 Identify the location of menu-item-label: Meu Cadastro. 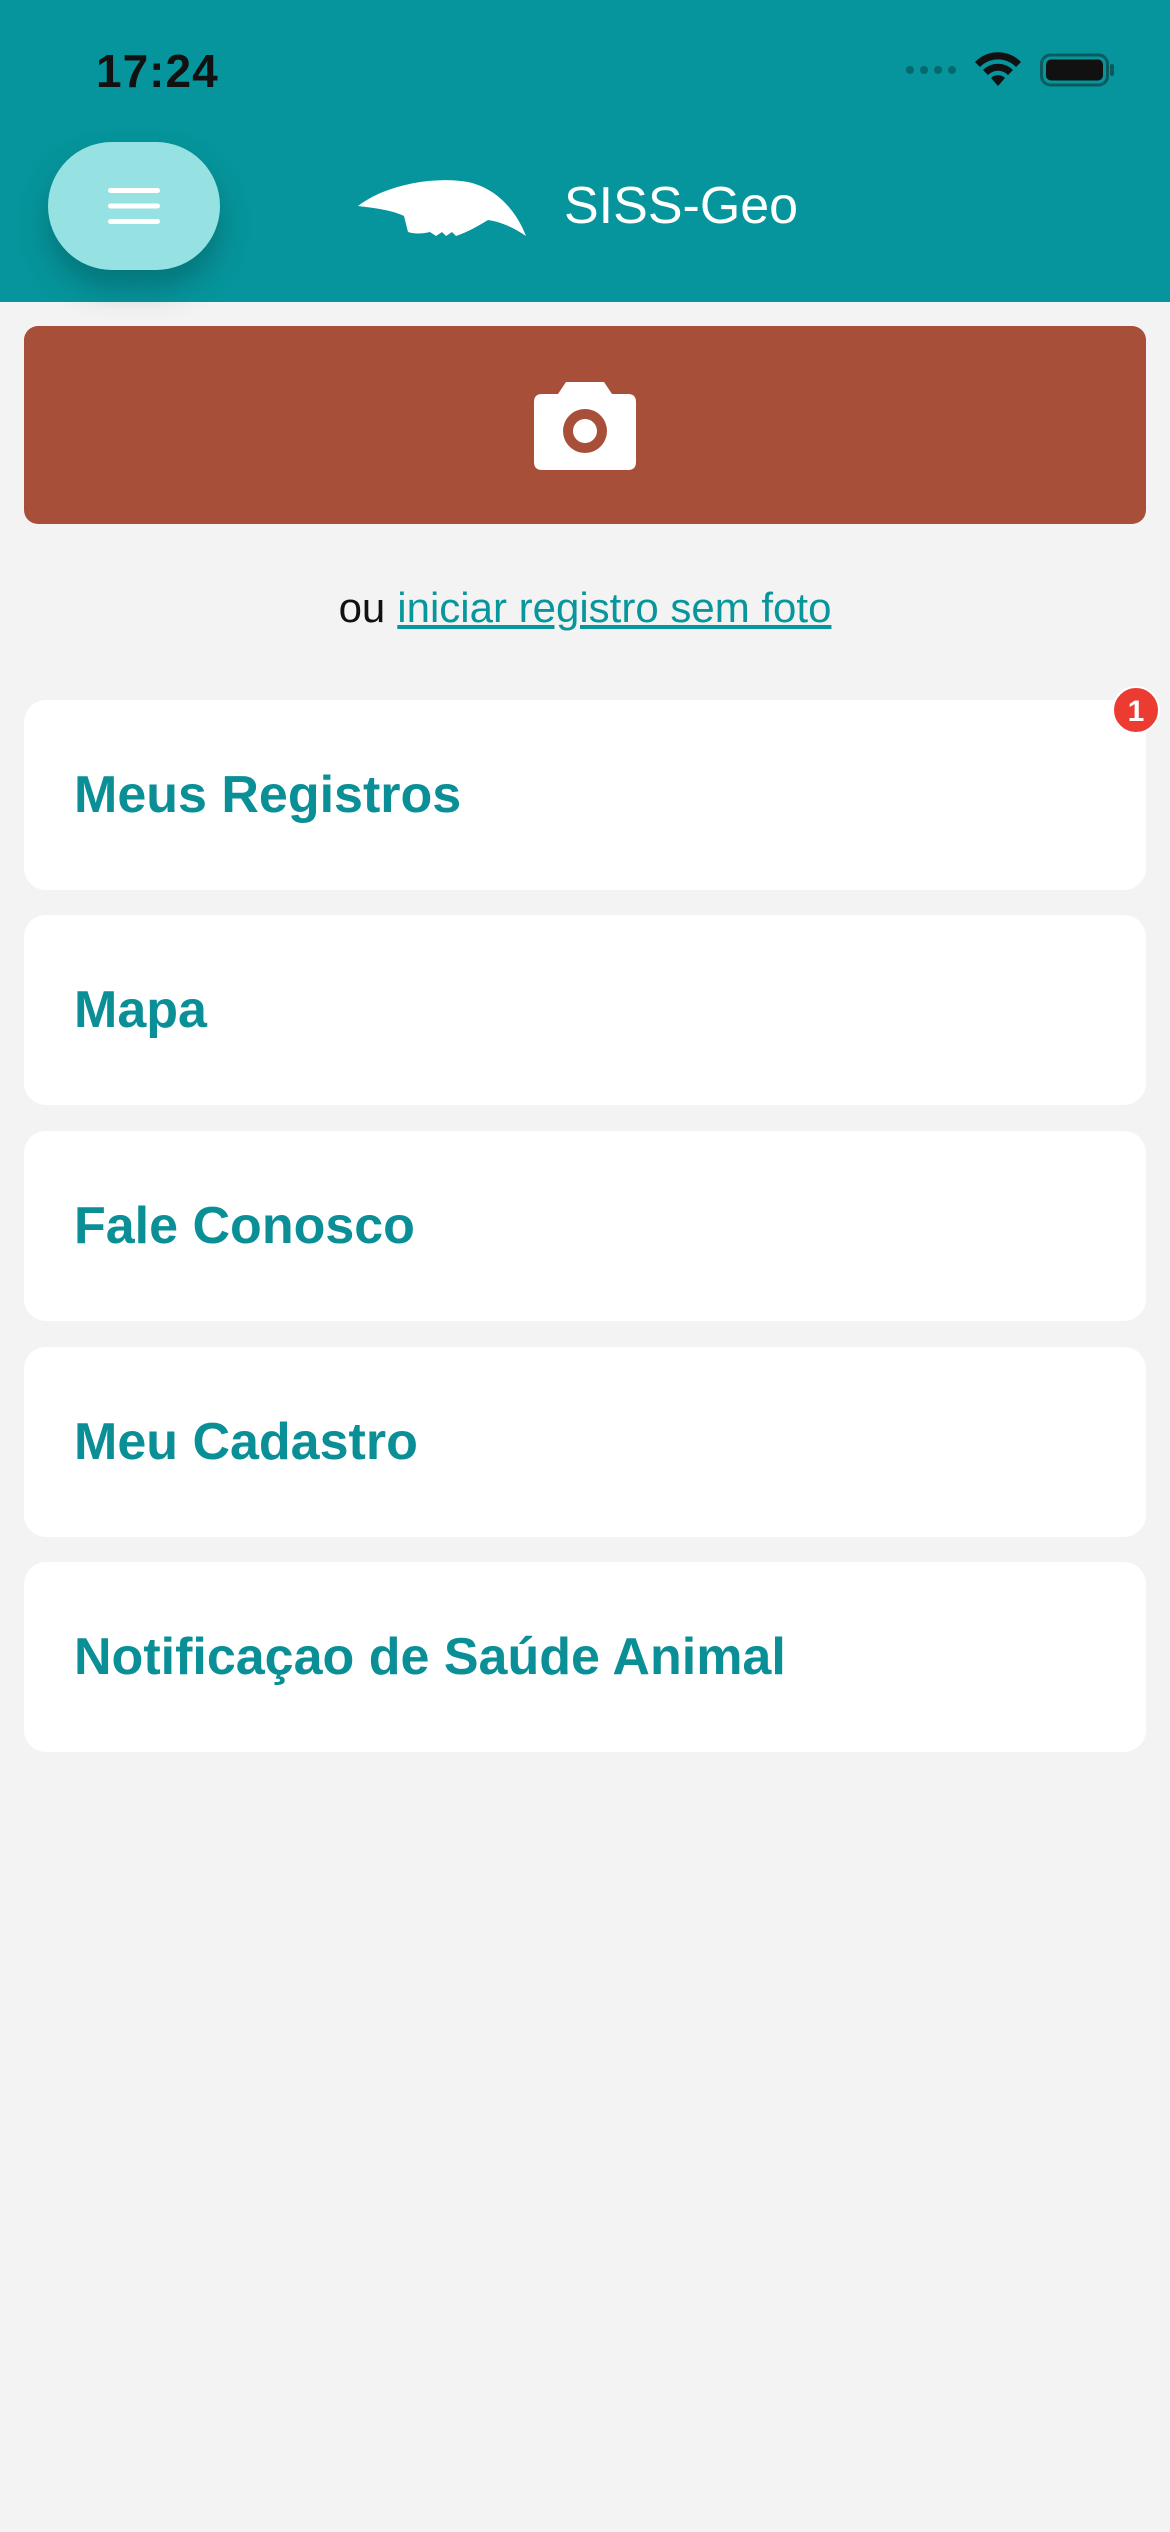
(246, 1442).